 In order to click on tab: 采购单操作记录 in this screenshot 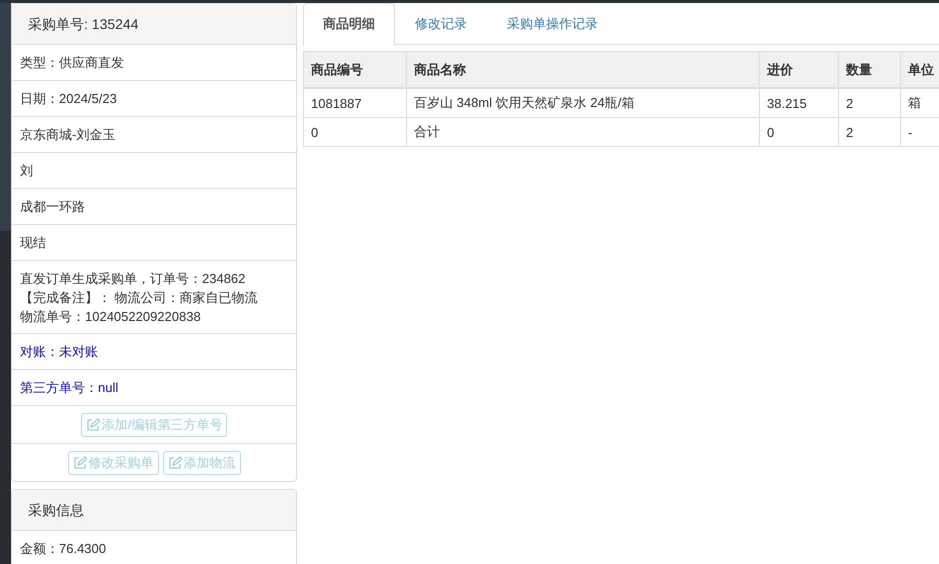, I will do `click(552, 23)`.